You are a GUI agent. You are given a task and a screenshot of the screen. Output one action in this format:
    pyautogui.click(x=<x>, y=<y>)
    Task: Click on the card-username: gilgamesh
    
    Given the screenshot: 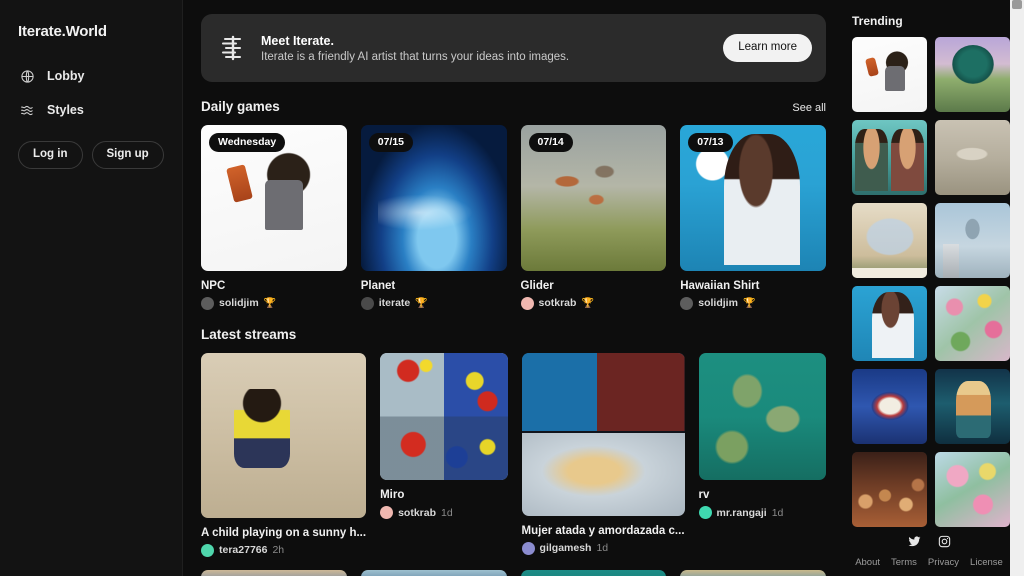 What is the action you would take?
    pyautogui.click(x=566, y=548)
    